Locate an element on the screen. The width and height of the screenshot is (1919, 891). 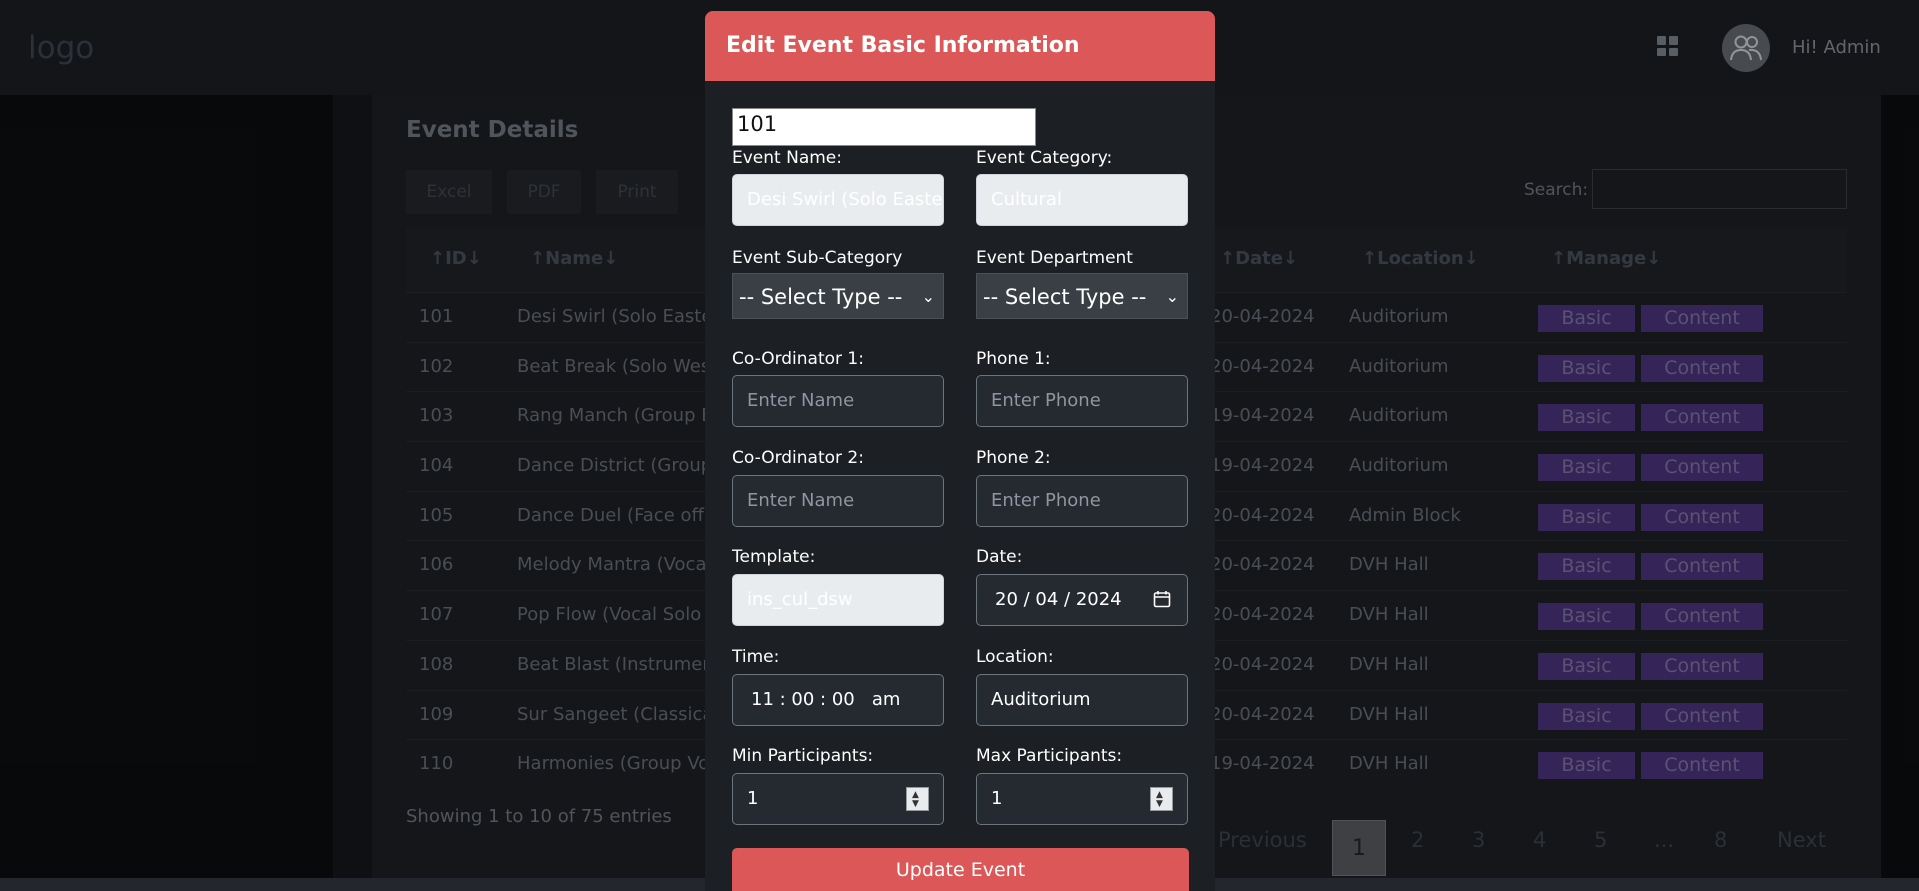
max-participants-label: Max Participants: is located at coordinates (1049, 756).